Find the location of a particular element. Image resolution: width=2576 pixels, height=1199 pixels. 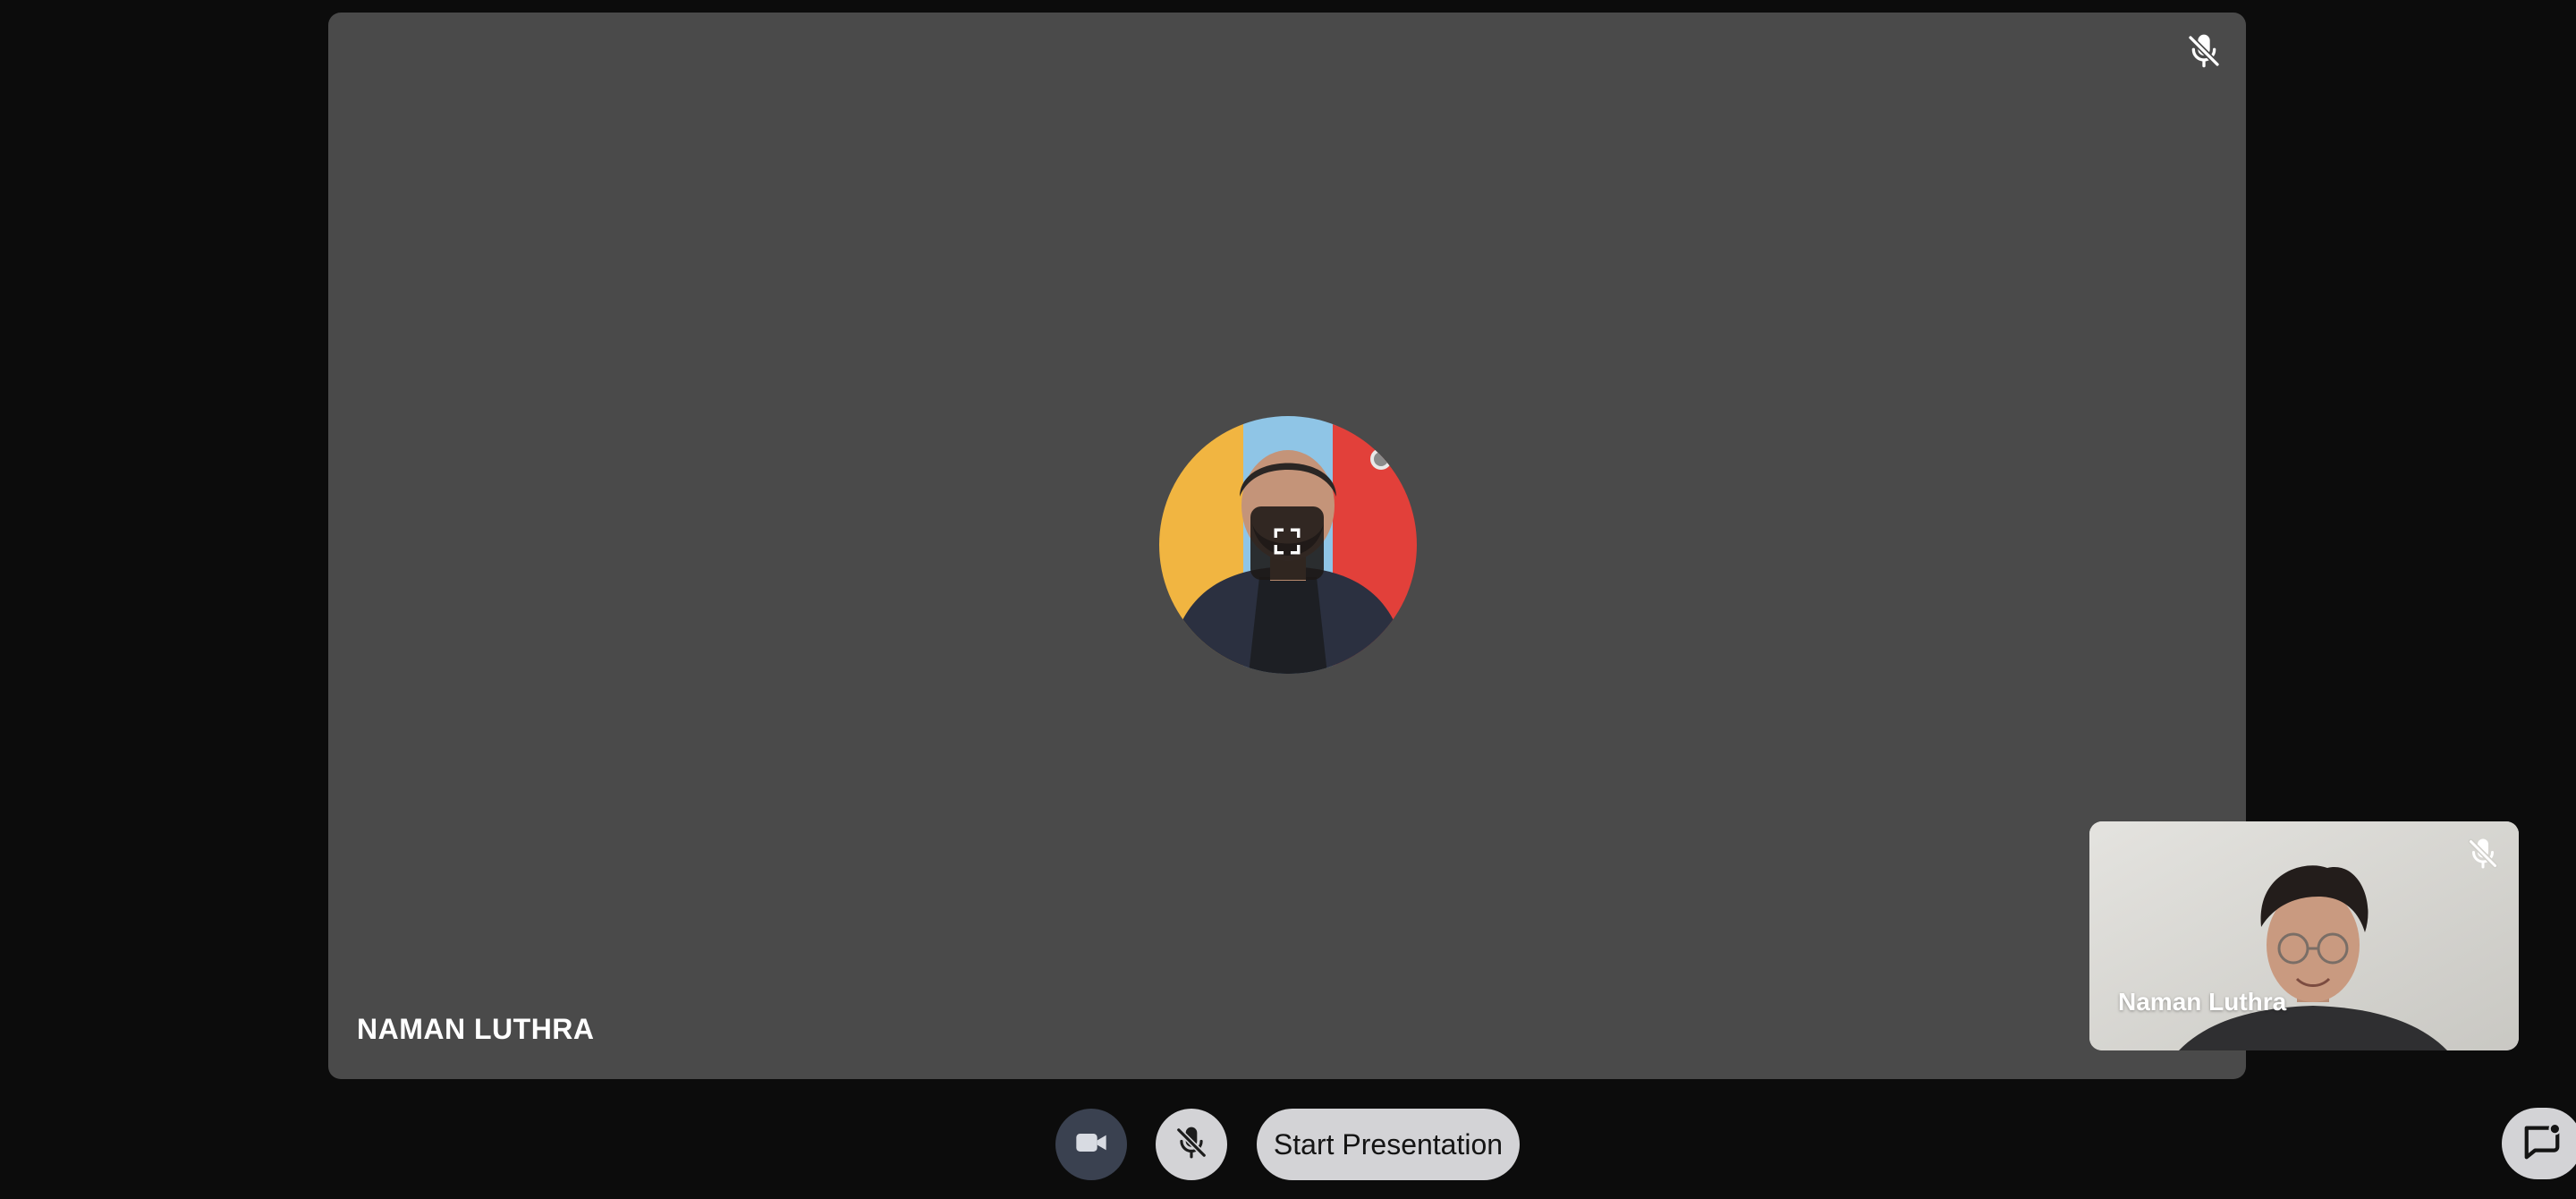

participant-name-label: NAMAN LUTHRA is located at coordinates (476, 1029).